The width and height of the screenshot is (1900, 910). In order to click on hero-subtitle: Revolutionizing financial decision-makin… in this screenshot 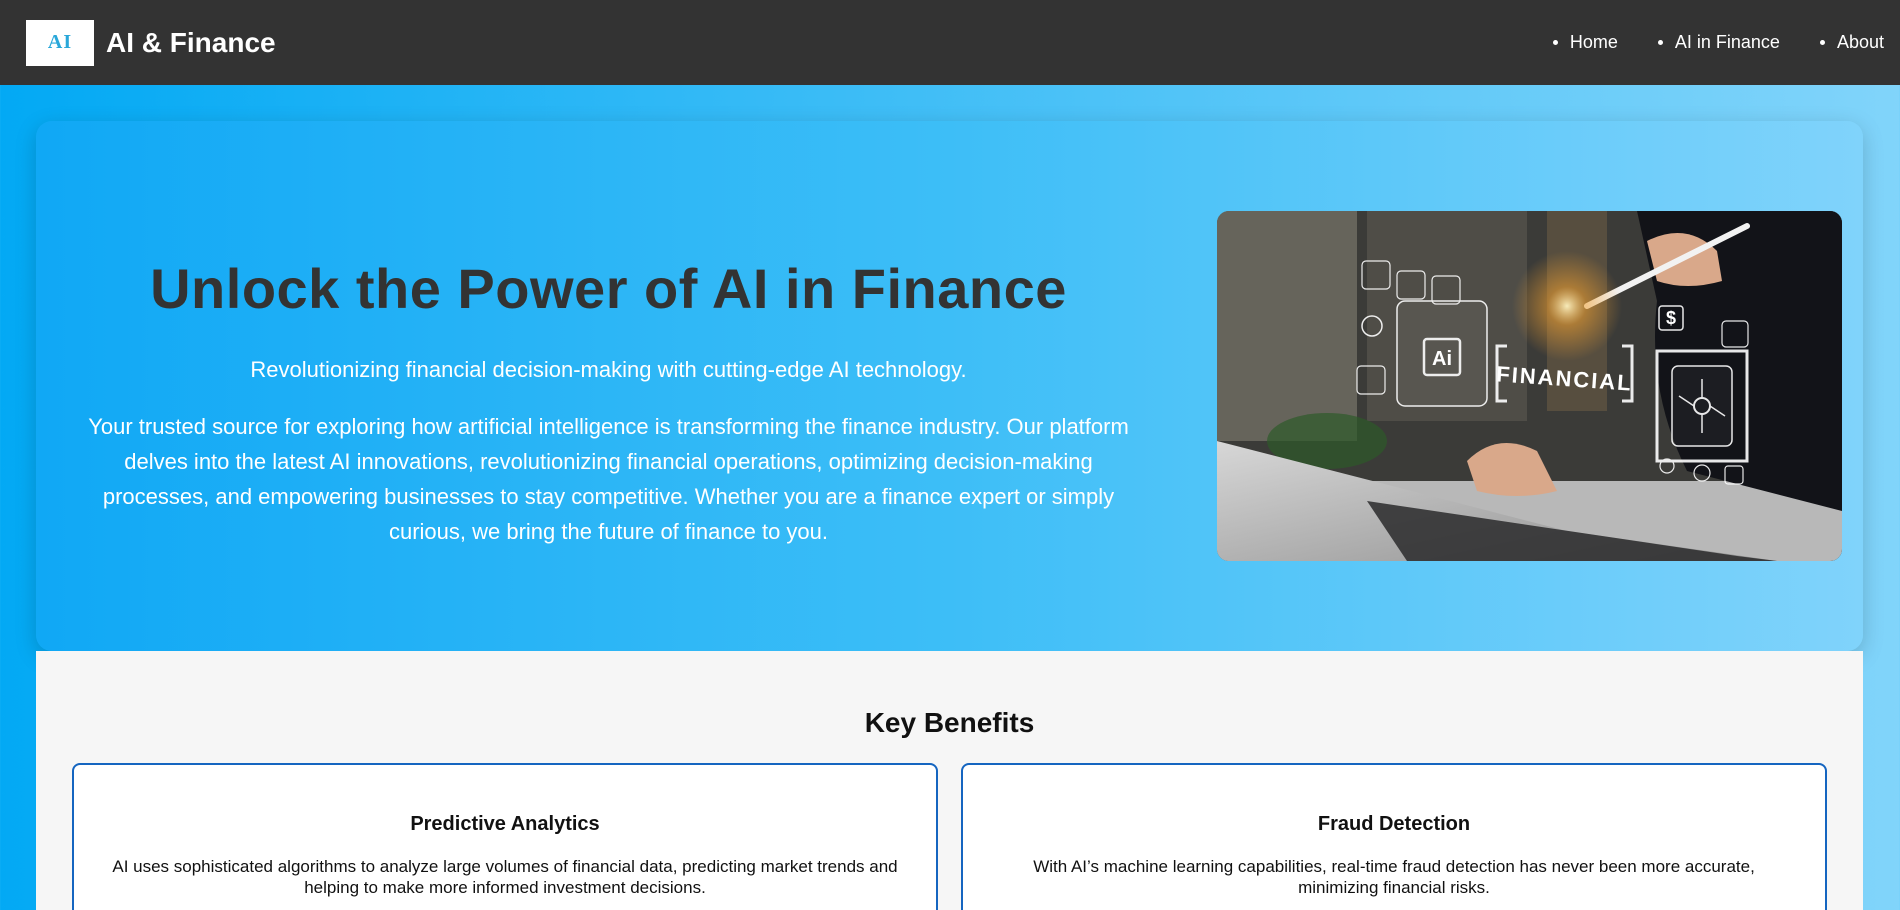, I will do `click(608, 369)`.